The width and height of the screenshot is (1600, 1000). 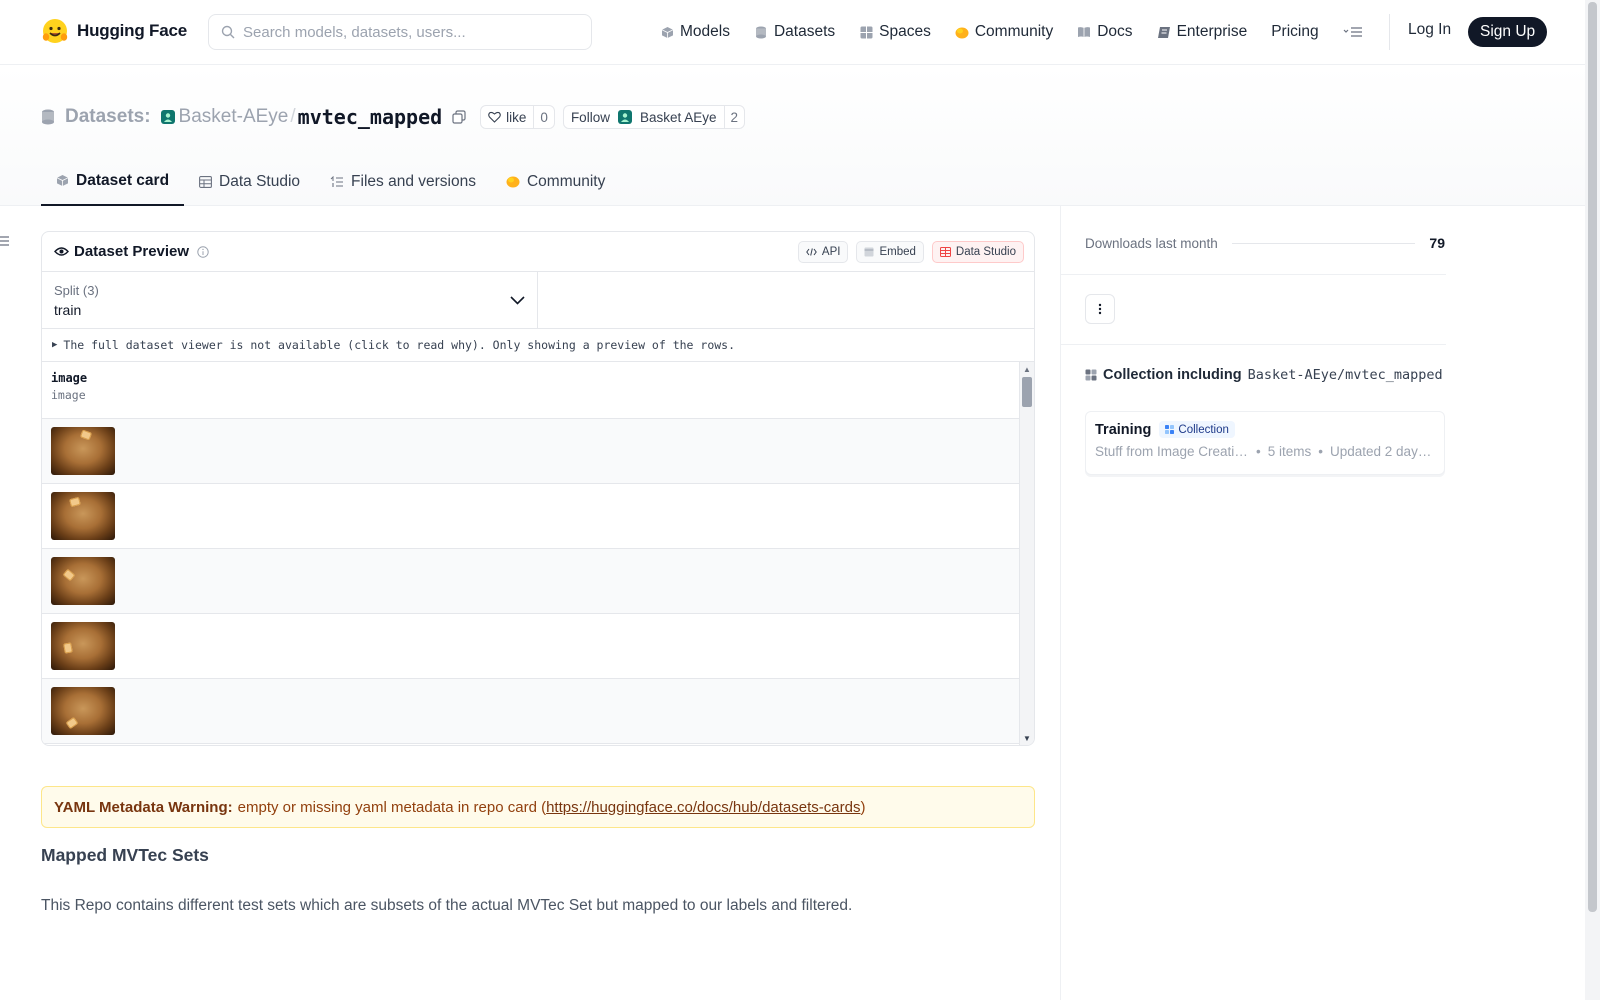 I want to click on follow-label: Follow, so click(x=590, y=117).